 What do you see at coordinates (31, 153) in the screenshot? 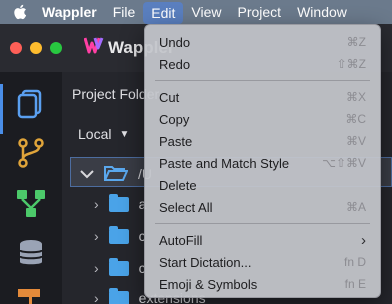
I see `git-branch-icon` at bounding box center [31, 153].